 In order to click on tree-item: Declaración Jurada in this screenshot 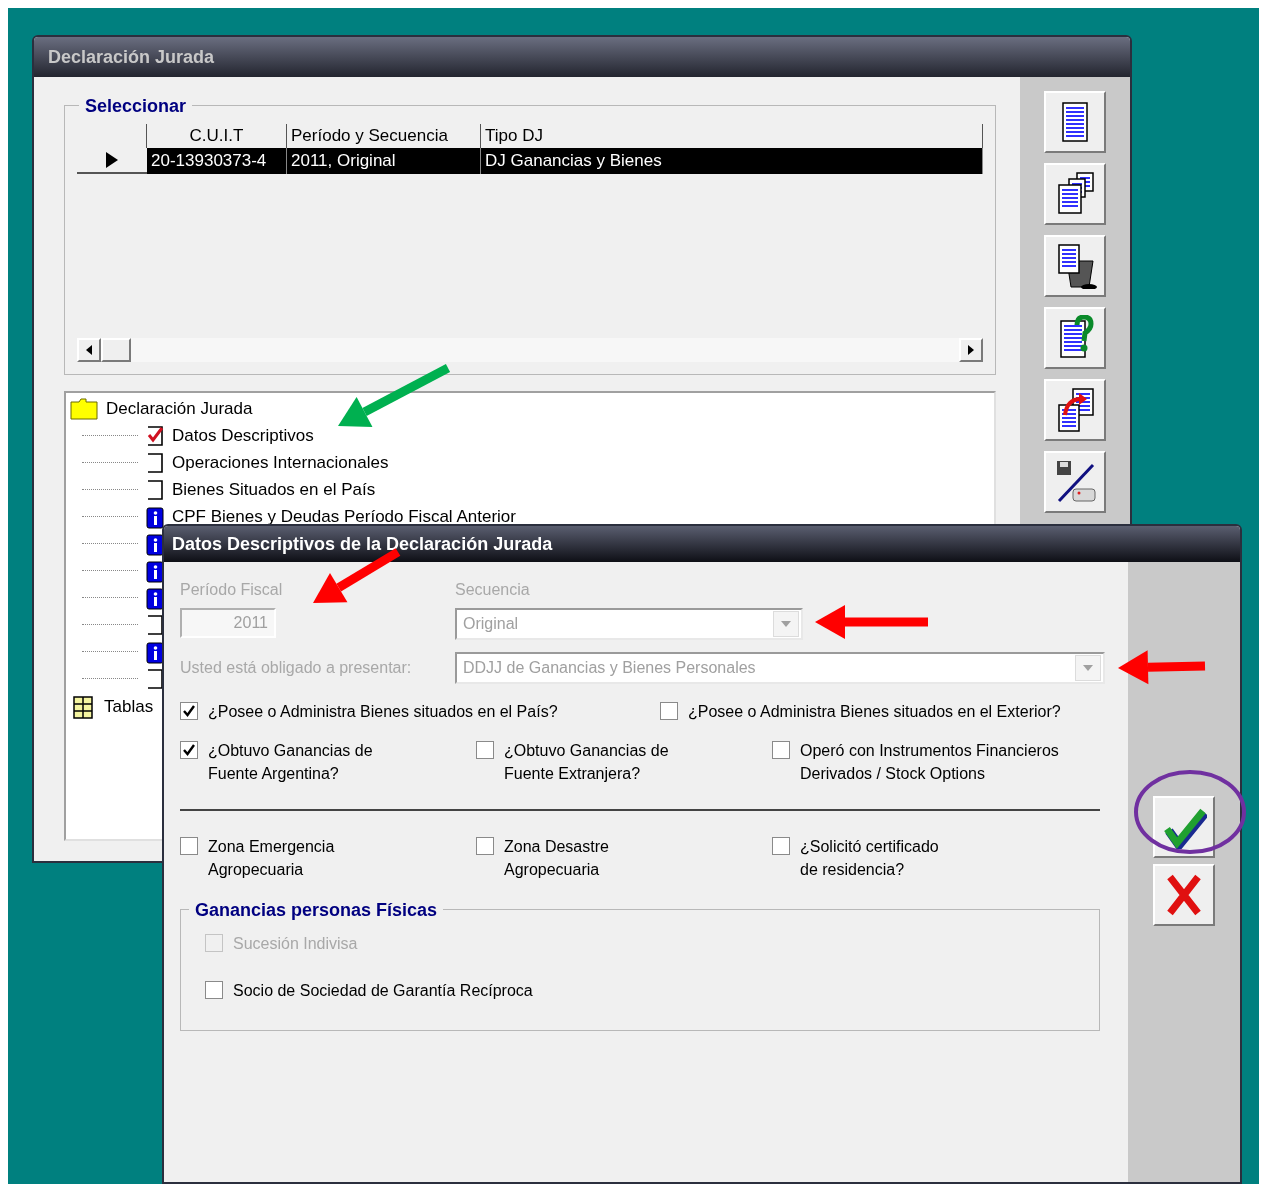, I will do `click(179, 408)`.